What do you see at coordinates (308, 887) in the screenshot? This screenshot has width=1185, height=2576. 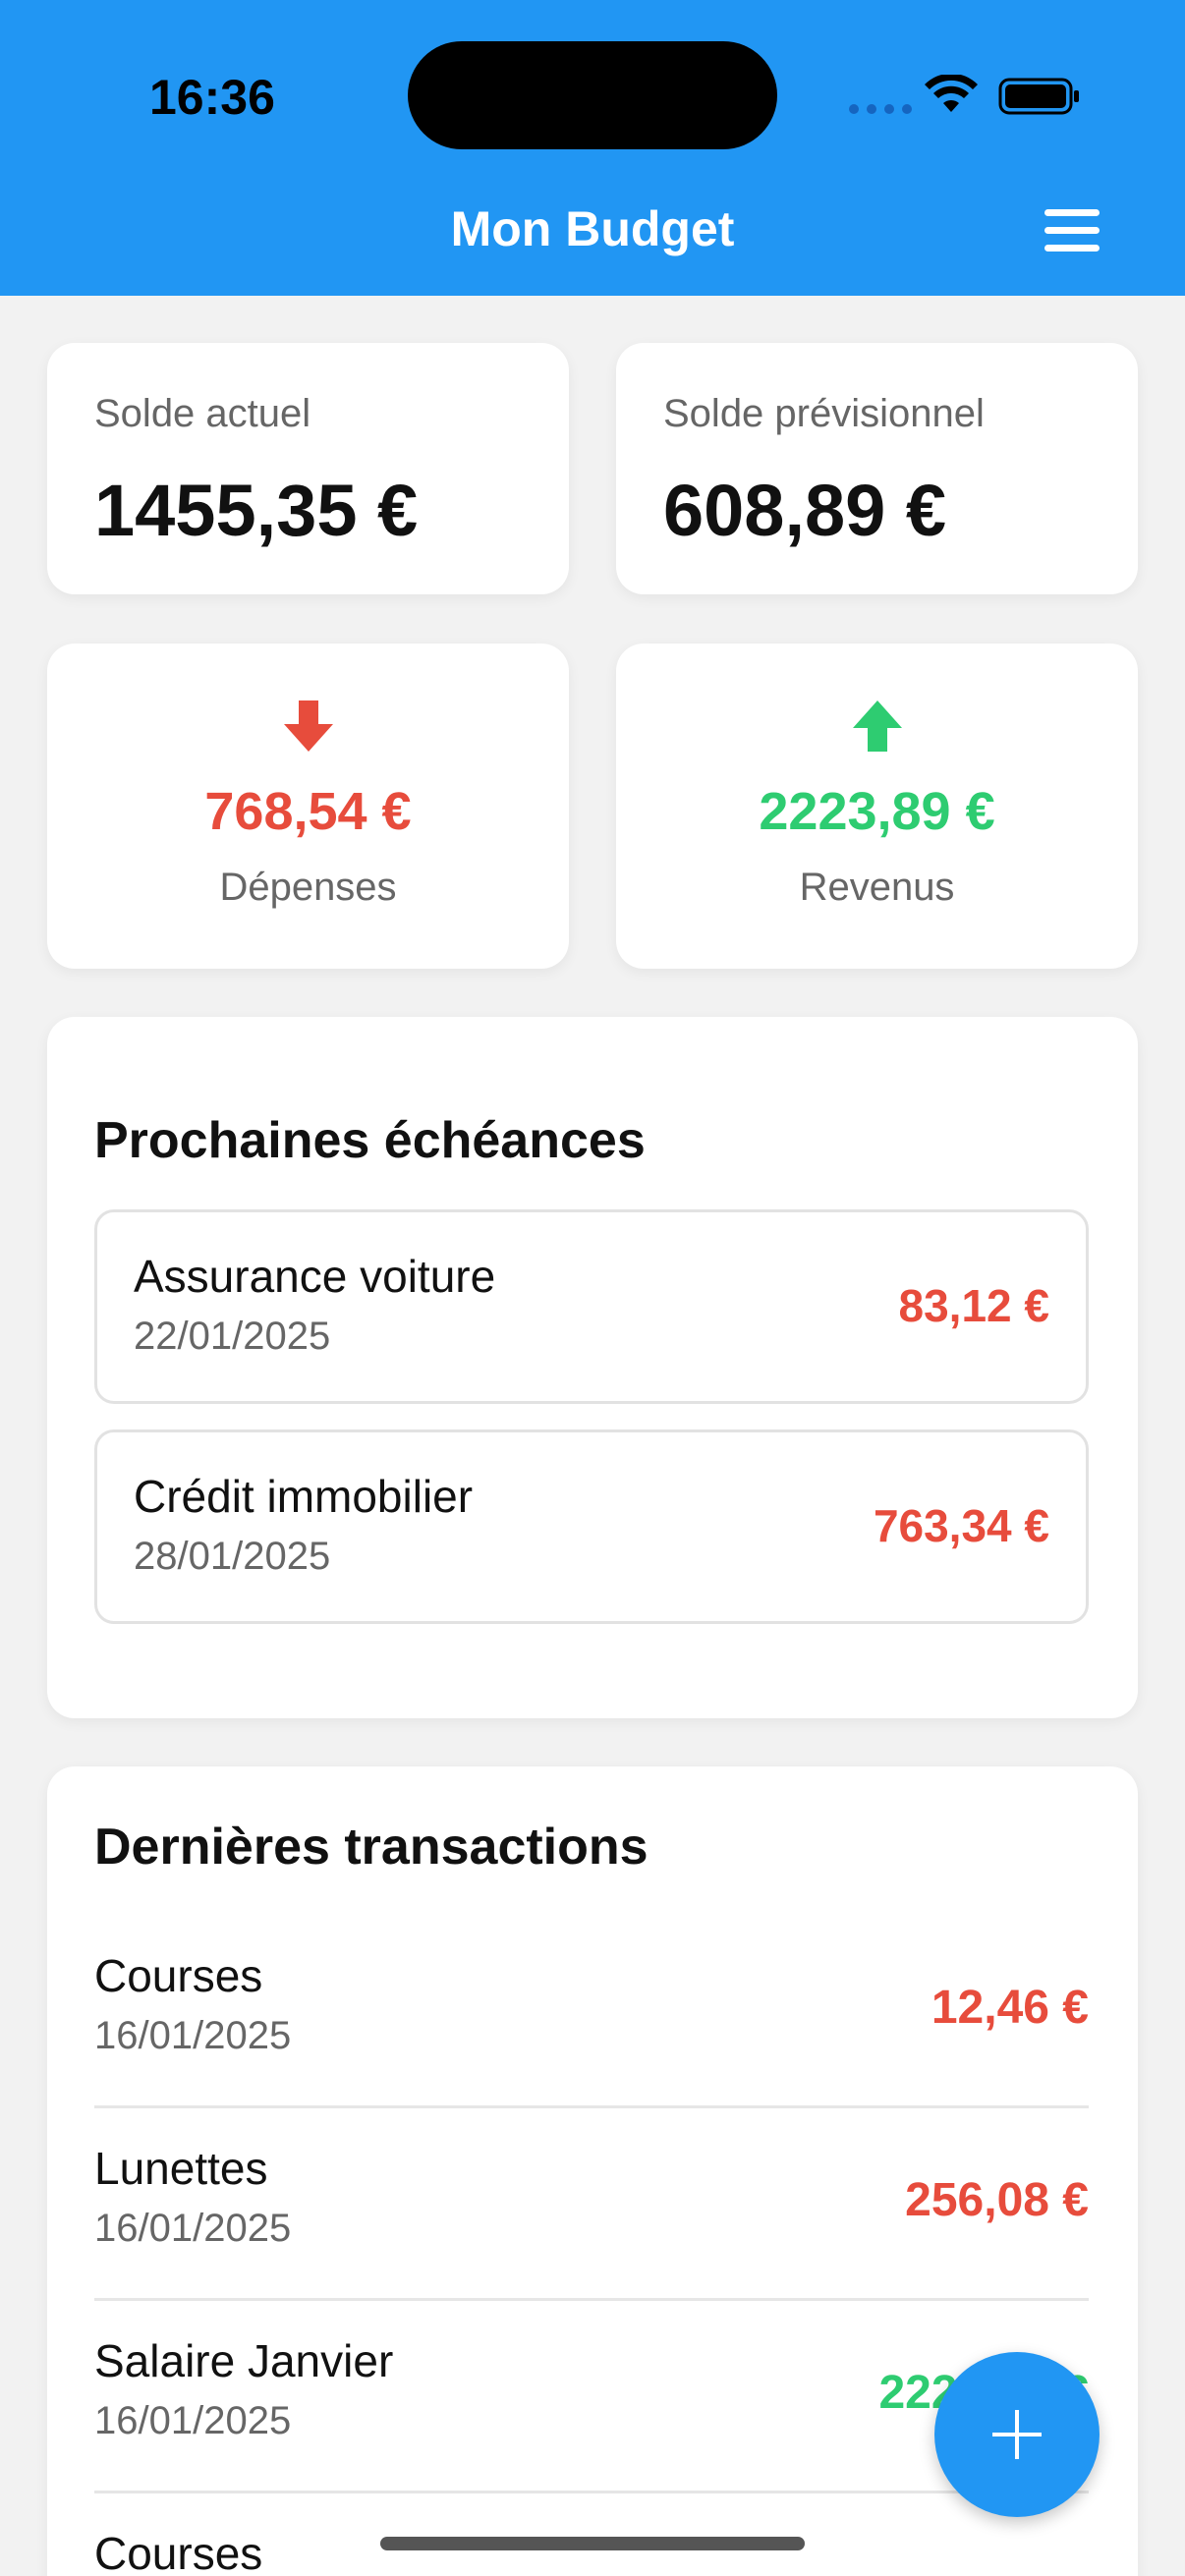 I see `expenses-label: Dépenses` at bounding box center [308, 887].